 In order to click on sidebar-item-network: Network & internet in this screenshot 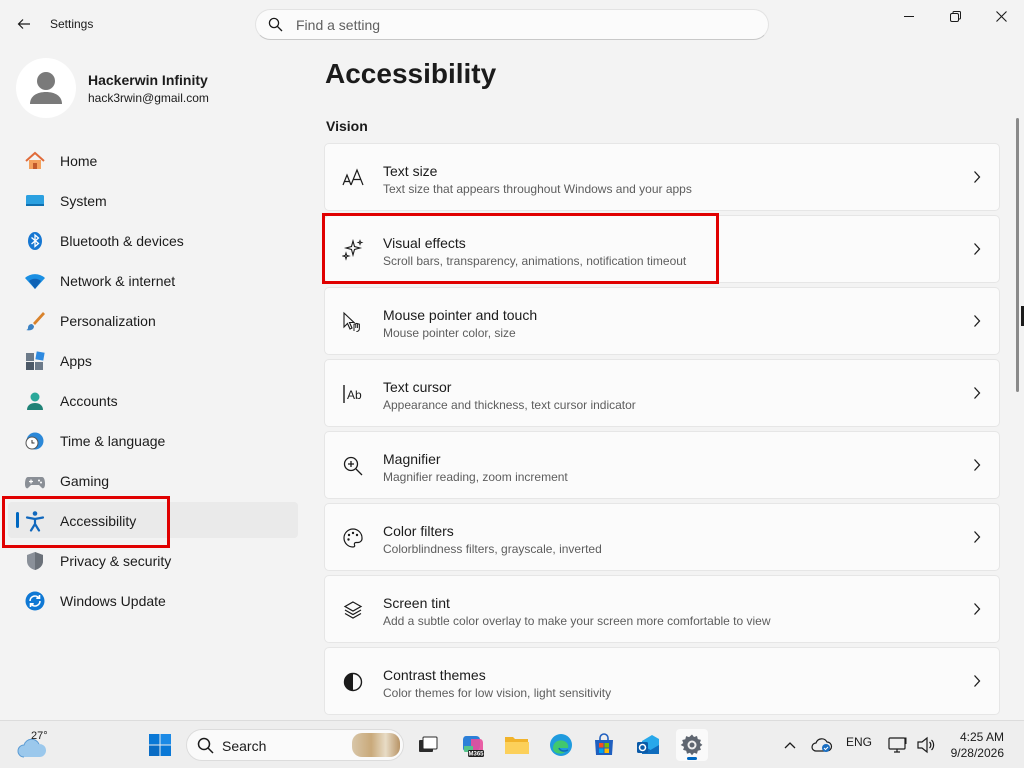, I will do `click(153, 280)`.